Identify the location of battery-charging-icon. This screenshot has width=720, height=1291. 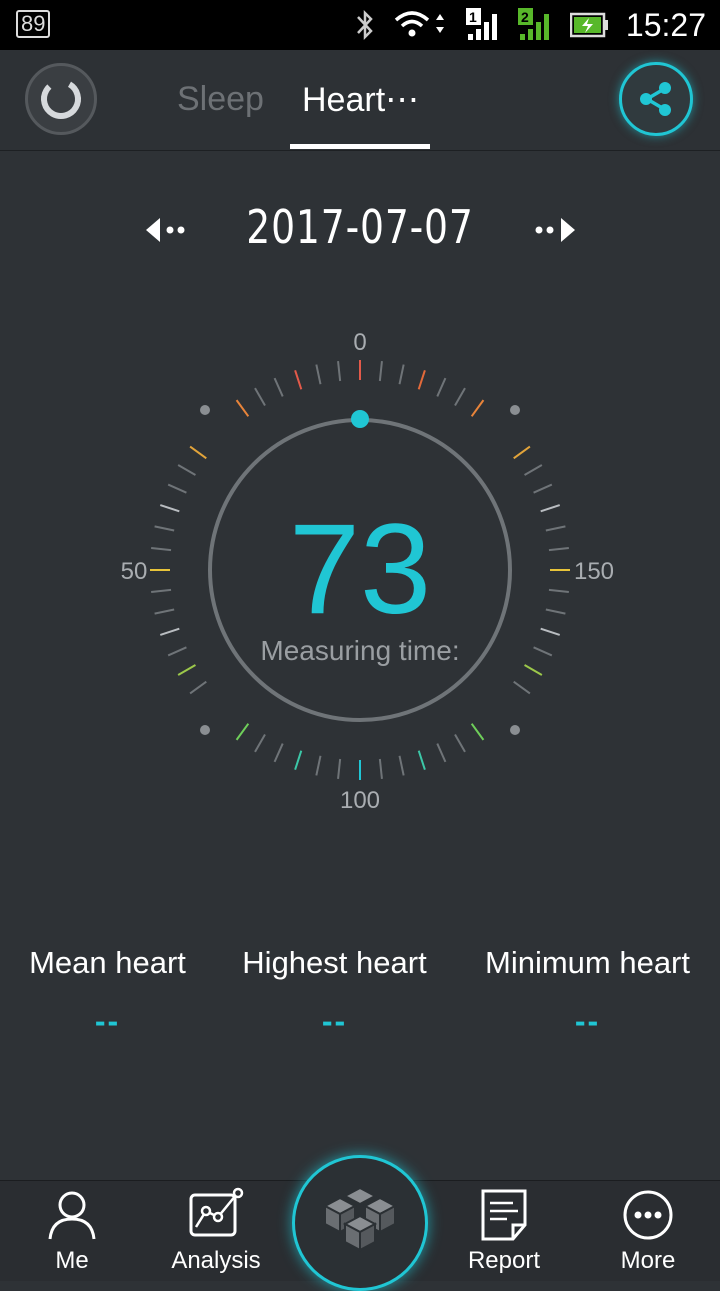
(588, 25).